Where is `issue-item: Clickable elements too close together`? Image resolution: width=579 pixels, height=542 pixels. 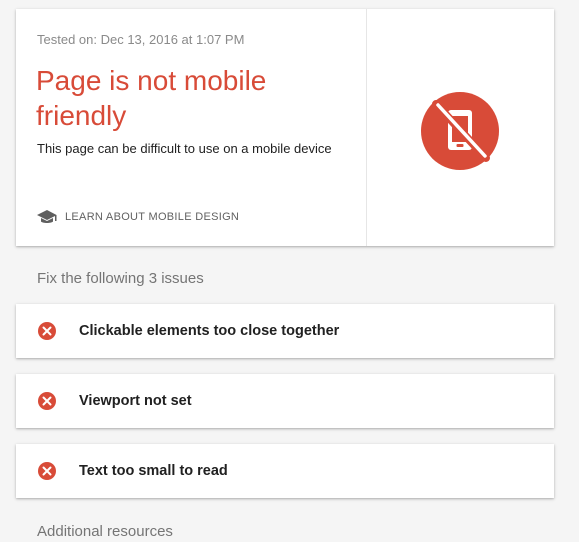
issue-item: Clickable elements too close together is located at coordinates (285, 331).